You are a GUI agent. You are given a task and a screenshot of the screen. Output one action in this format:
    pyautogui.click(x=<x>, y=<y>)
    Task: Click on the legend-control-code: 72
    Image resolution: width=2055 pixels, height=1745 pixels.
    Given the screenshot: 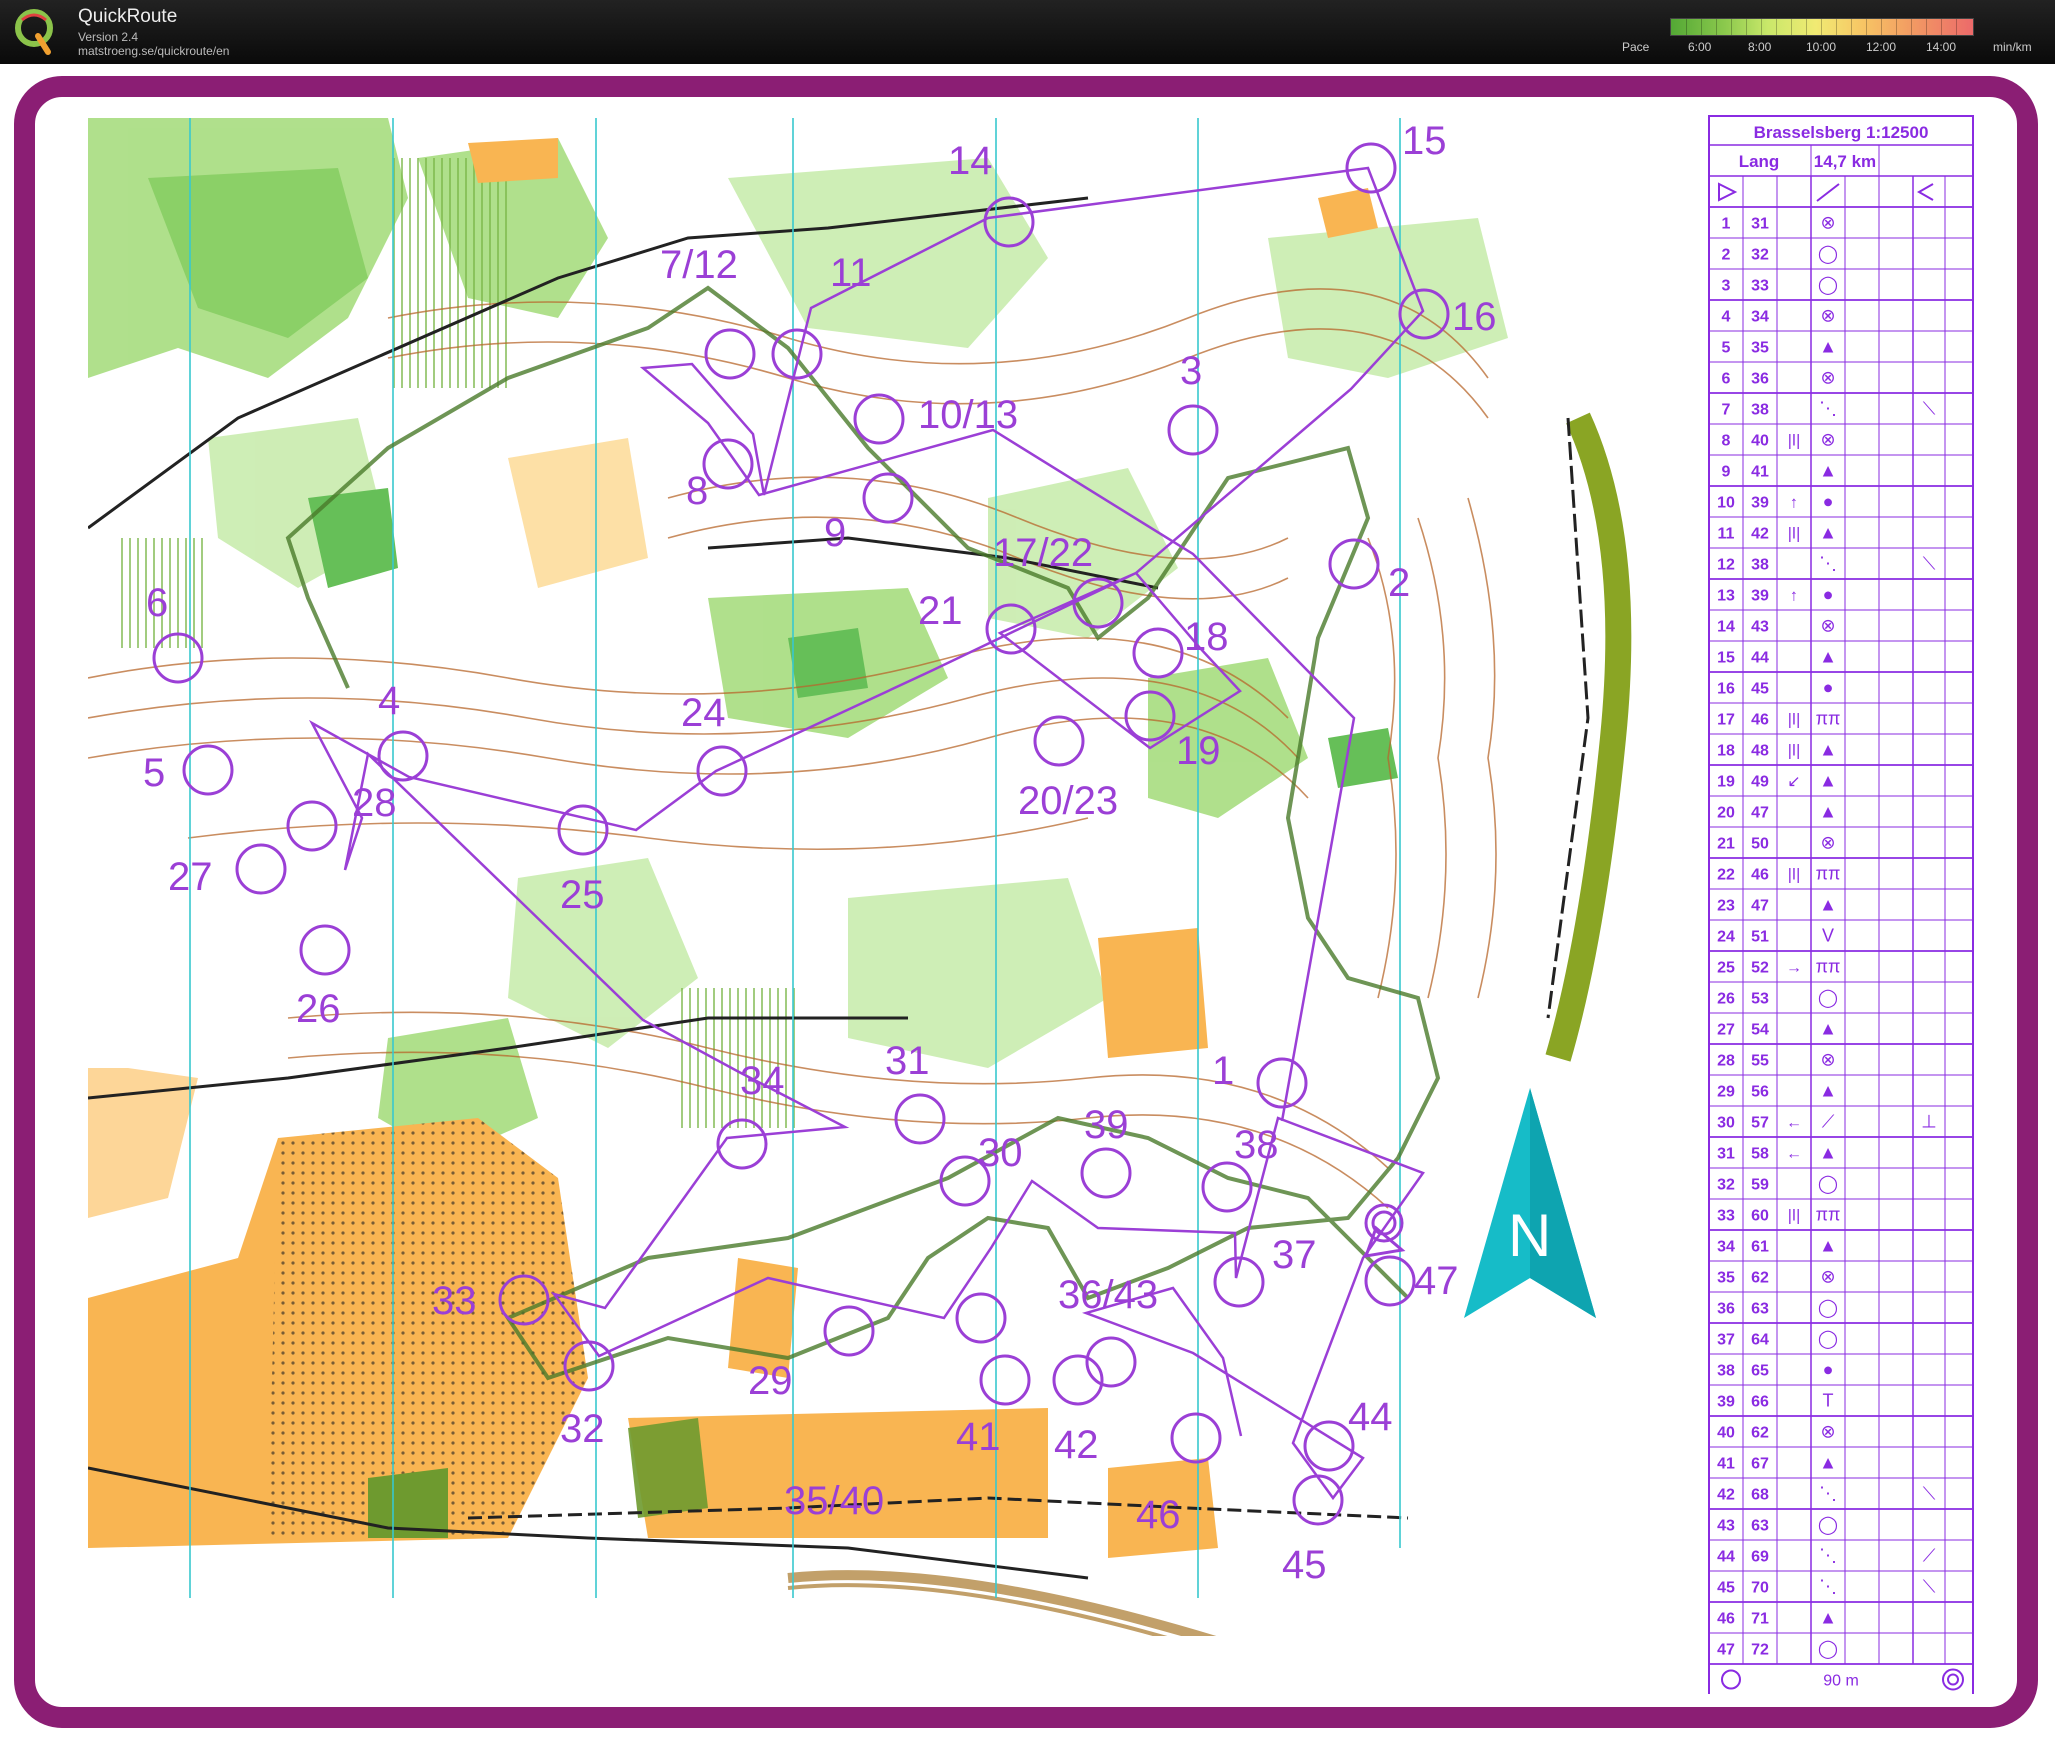 What is the action you would take?
    pyautogui.click(x=1760, y=1650)
    